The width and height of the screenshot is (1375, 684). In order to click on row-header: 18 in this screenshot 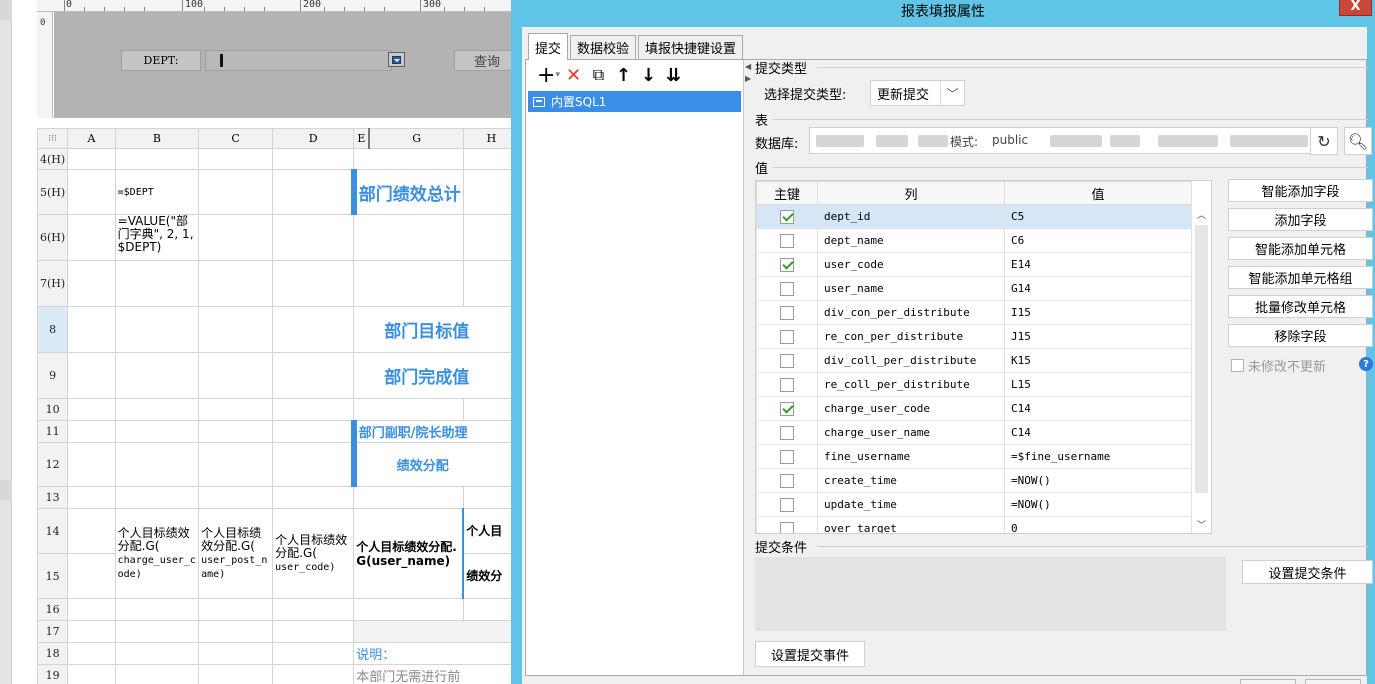, I will do `click(52, 653)`.